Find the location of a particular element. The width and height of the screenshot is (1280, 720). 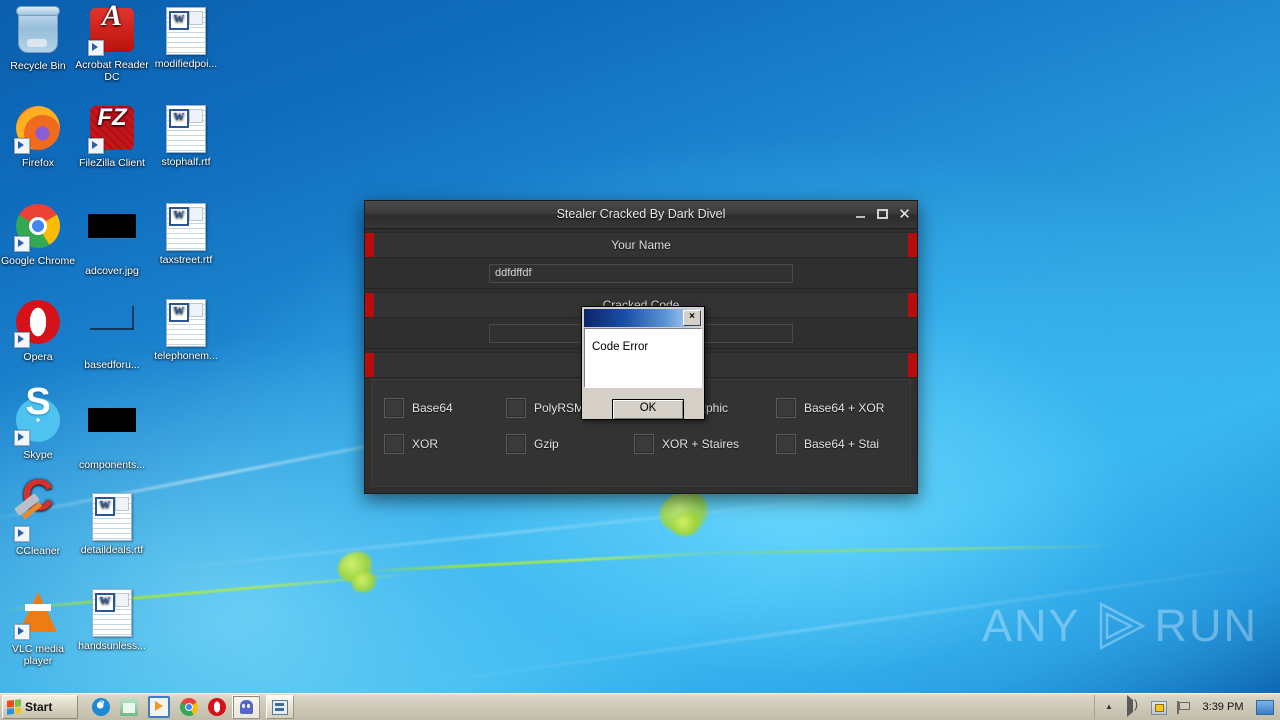

desktop-icon-stophalf-rtf: stophalf.rtf is located at coordinates (186, 136).